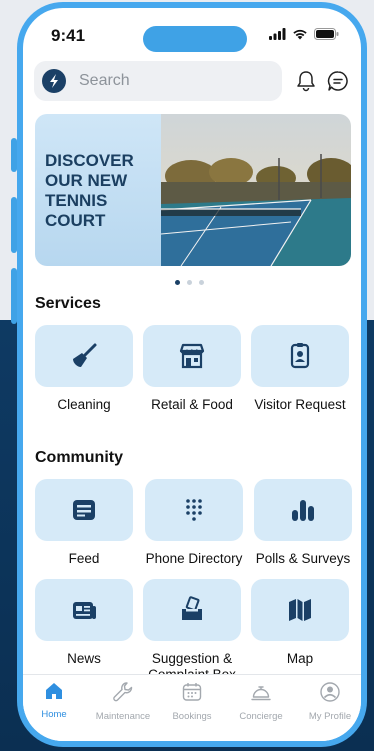 This screenshot has width=374, height=751. What do you see at coordinates (123, 716) in the screenshot?
I see `nav-label: Maintenance` at bounding box center [123, 716].